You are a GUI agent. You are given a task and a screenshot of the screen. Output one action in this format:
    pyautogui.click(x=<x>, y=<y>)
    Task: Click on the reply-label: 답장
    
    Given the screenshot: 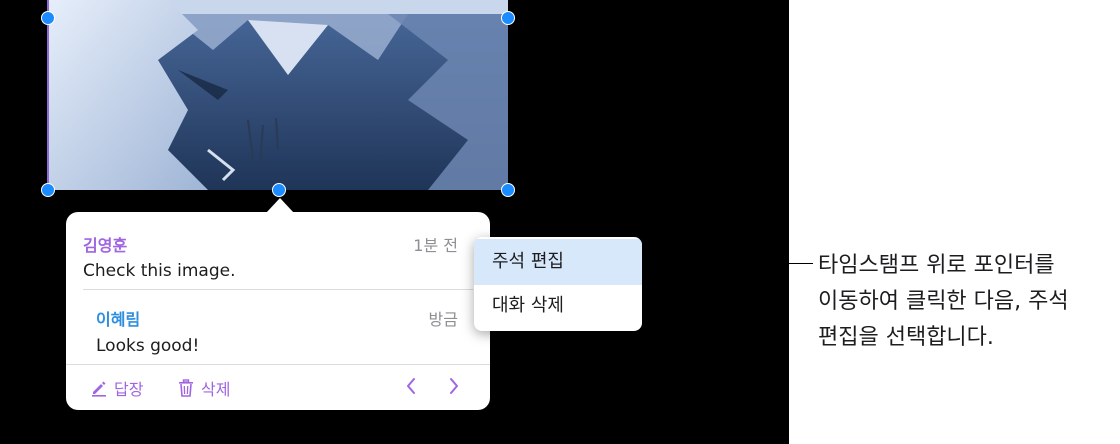 What is the action you would take?
    pyautogui.click(x=129, y=389)
    